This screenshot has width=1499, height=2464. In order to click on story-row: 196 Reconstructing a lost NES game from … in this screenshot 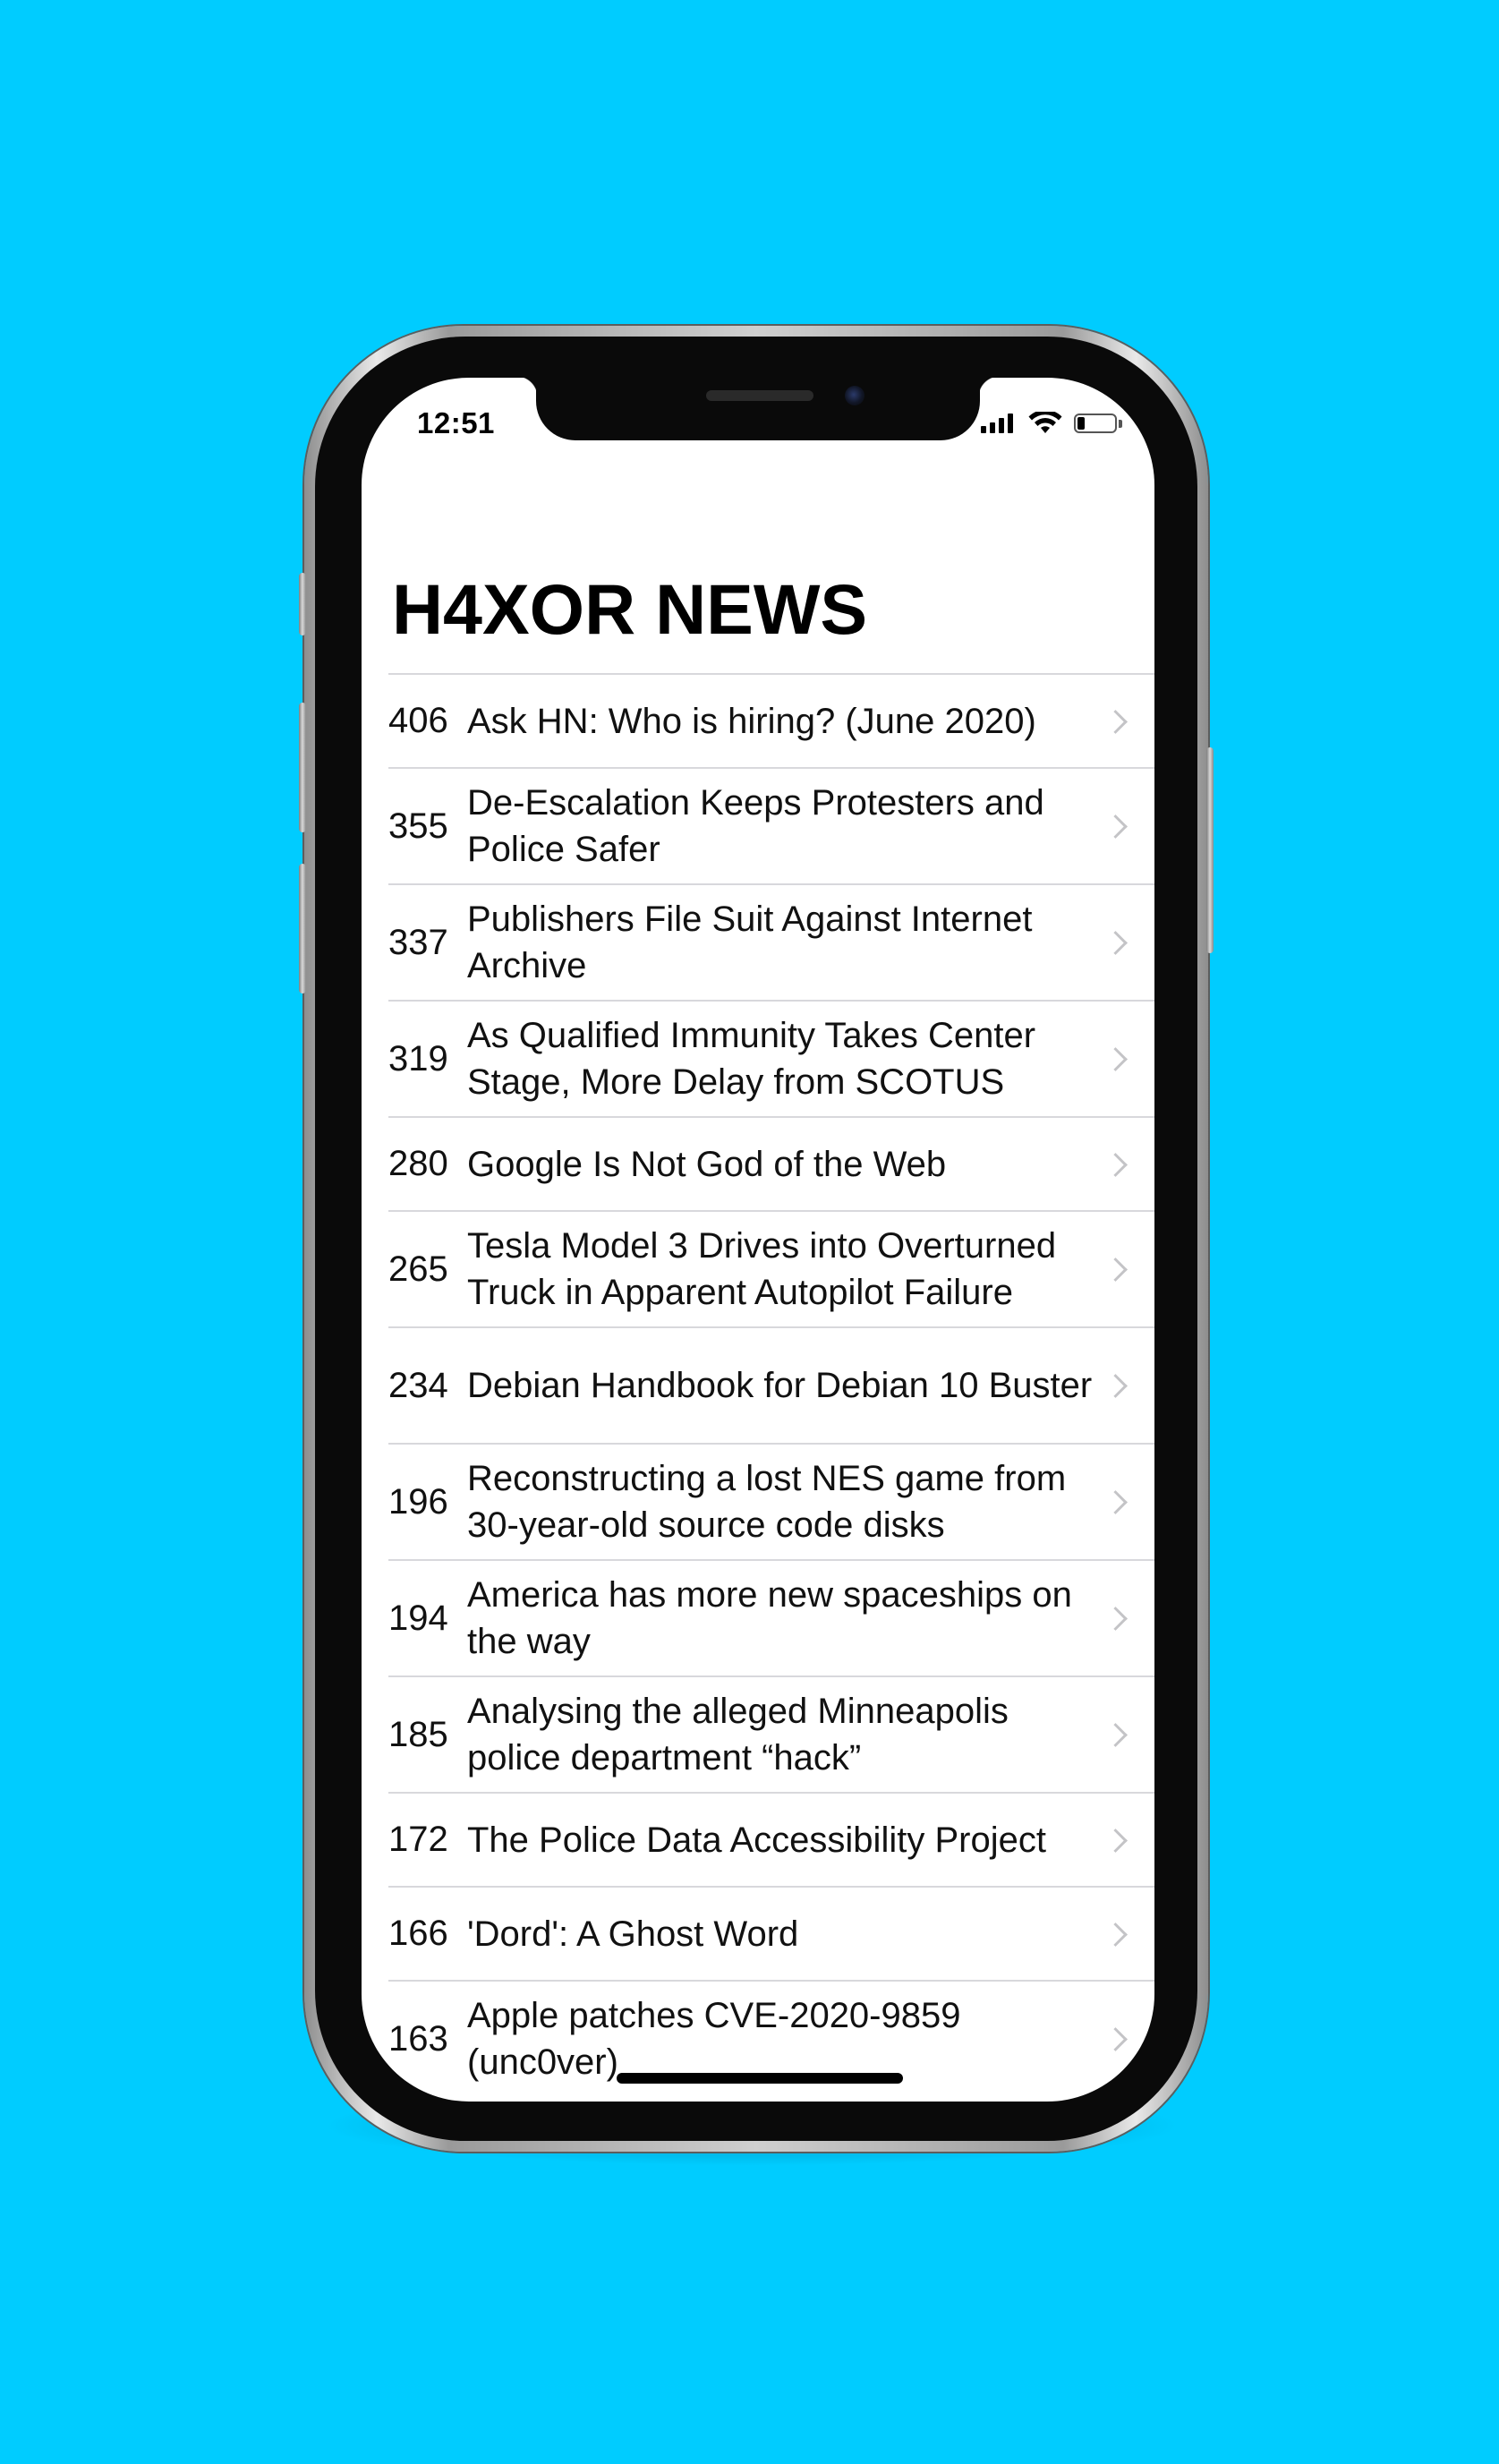, I will do `click(771, 1501)`.